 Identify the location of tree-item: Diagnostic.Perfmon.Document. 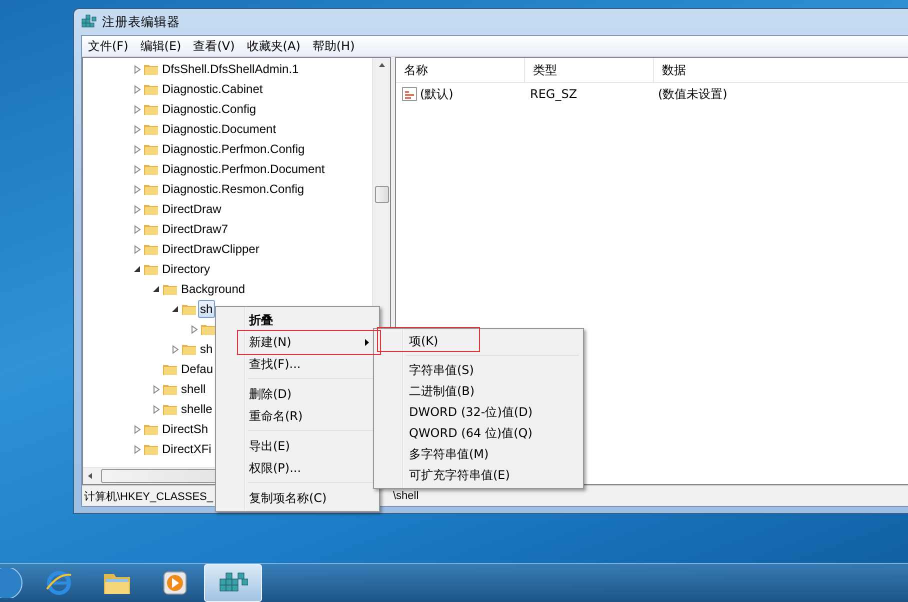
(243, 169).